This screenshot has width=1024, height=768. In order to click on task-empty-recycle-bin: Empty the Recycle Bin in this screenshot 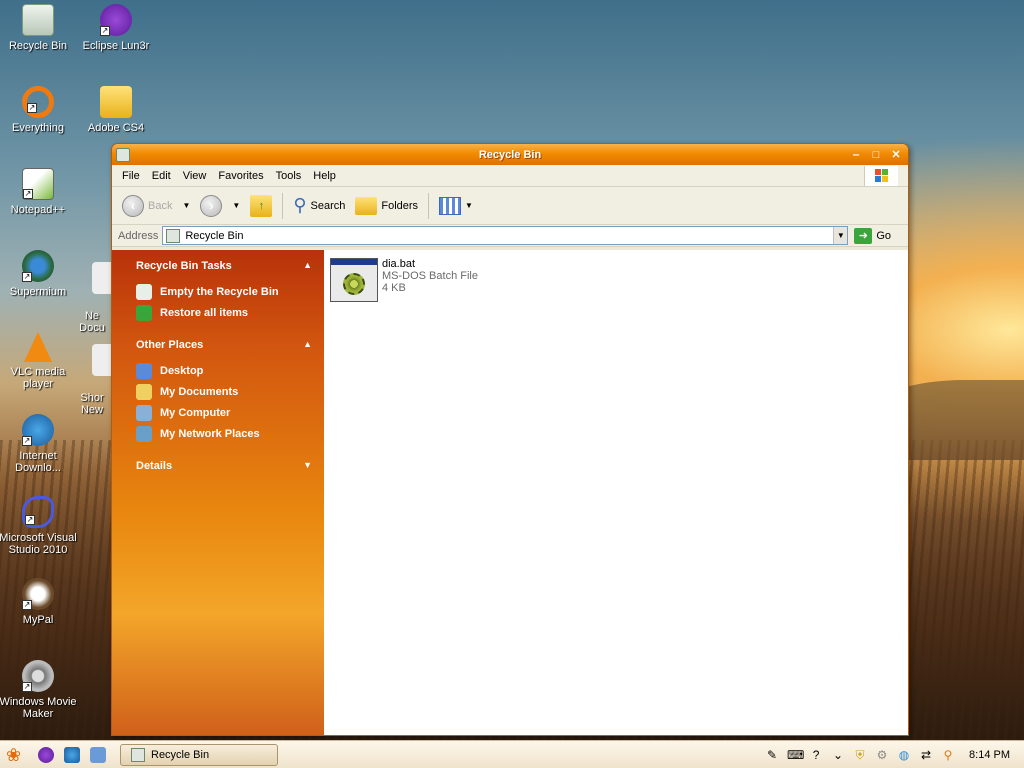, I will do `click(224, 292)`.